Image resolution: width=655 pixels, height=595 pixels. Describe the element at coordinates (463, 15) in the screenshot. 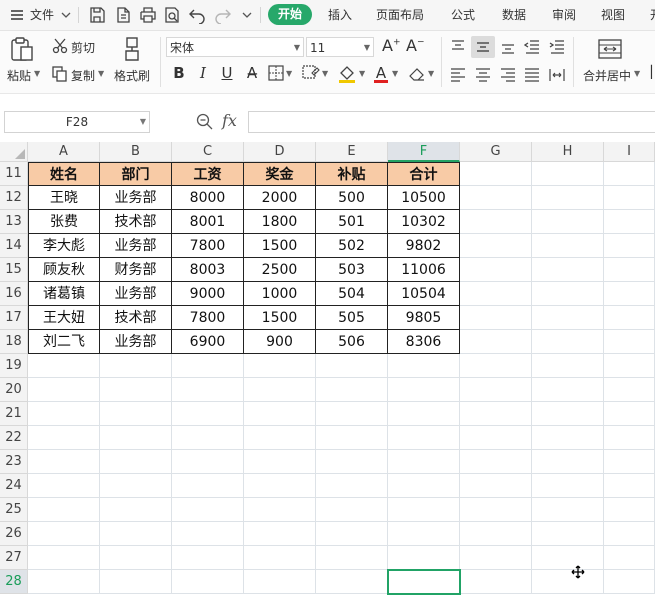

I see `tab-formulas: 公式` at that location.